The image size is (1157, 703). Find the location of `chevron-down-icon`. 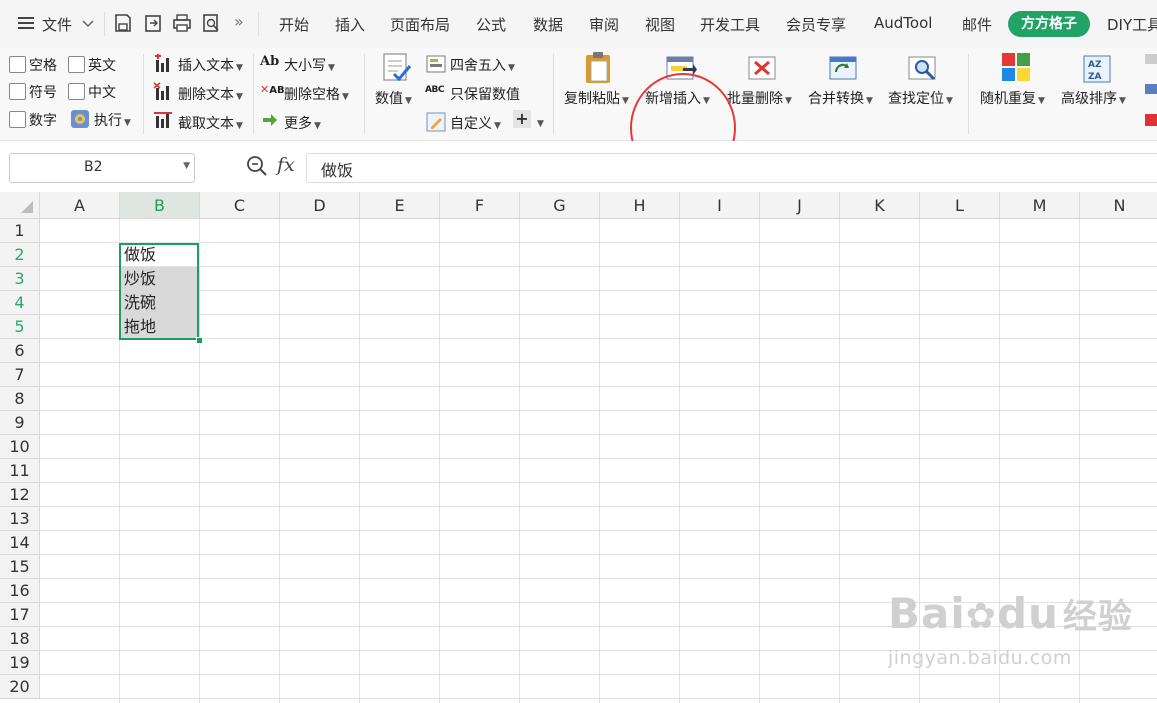

chevron-down-icon is located at coordinates (90, 23).